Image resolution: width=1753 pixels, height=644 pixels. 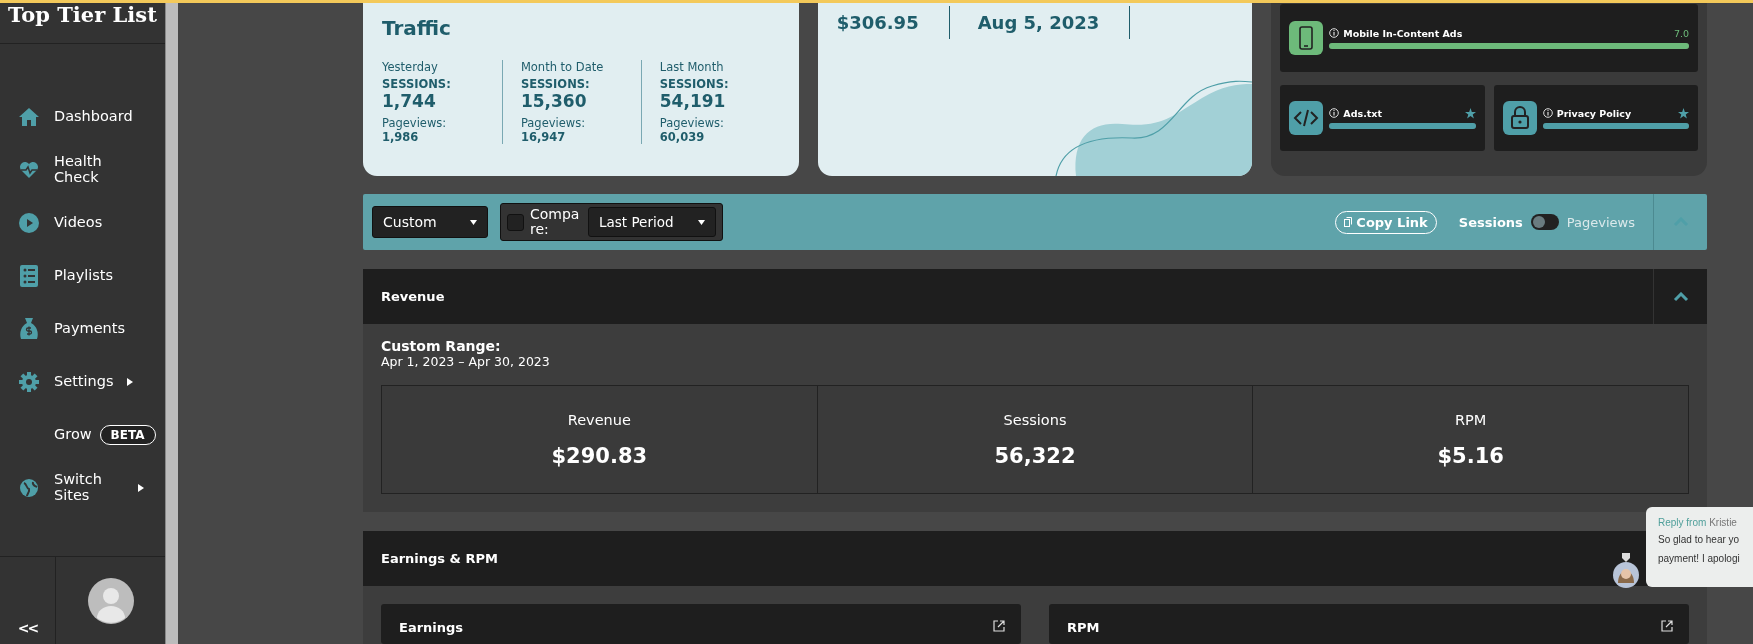 What do you see at coordinates (599, 455) in the screenshot?
I see `stat-value: $290.83` at bounding box center [599, 455].